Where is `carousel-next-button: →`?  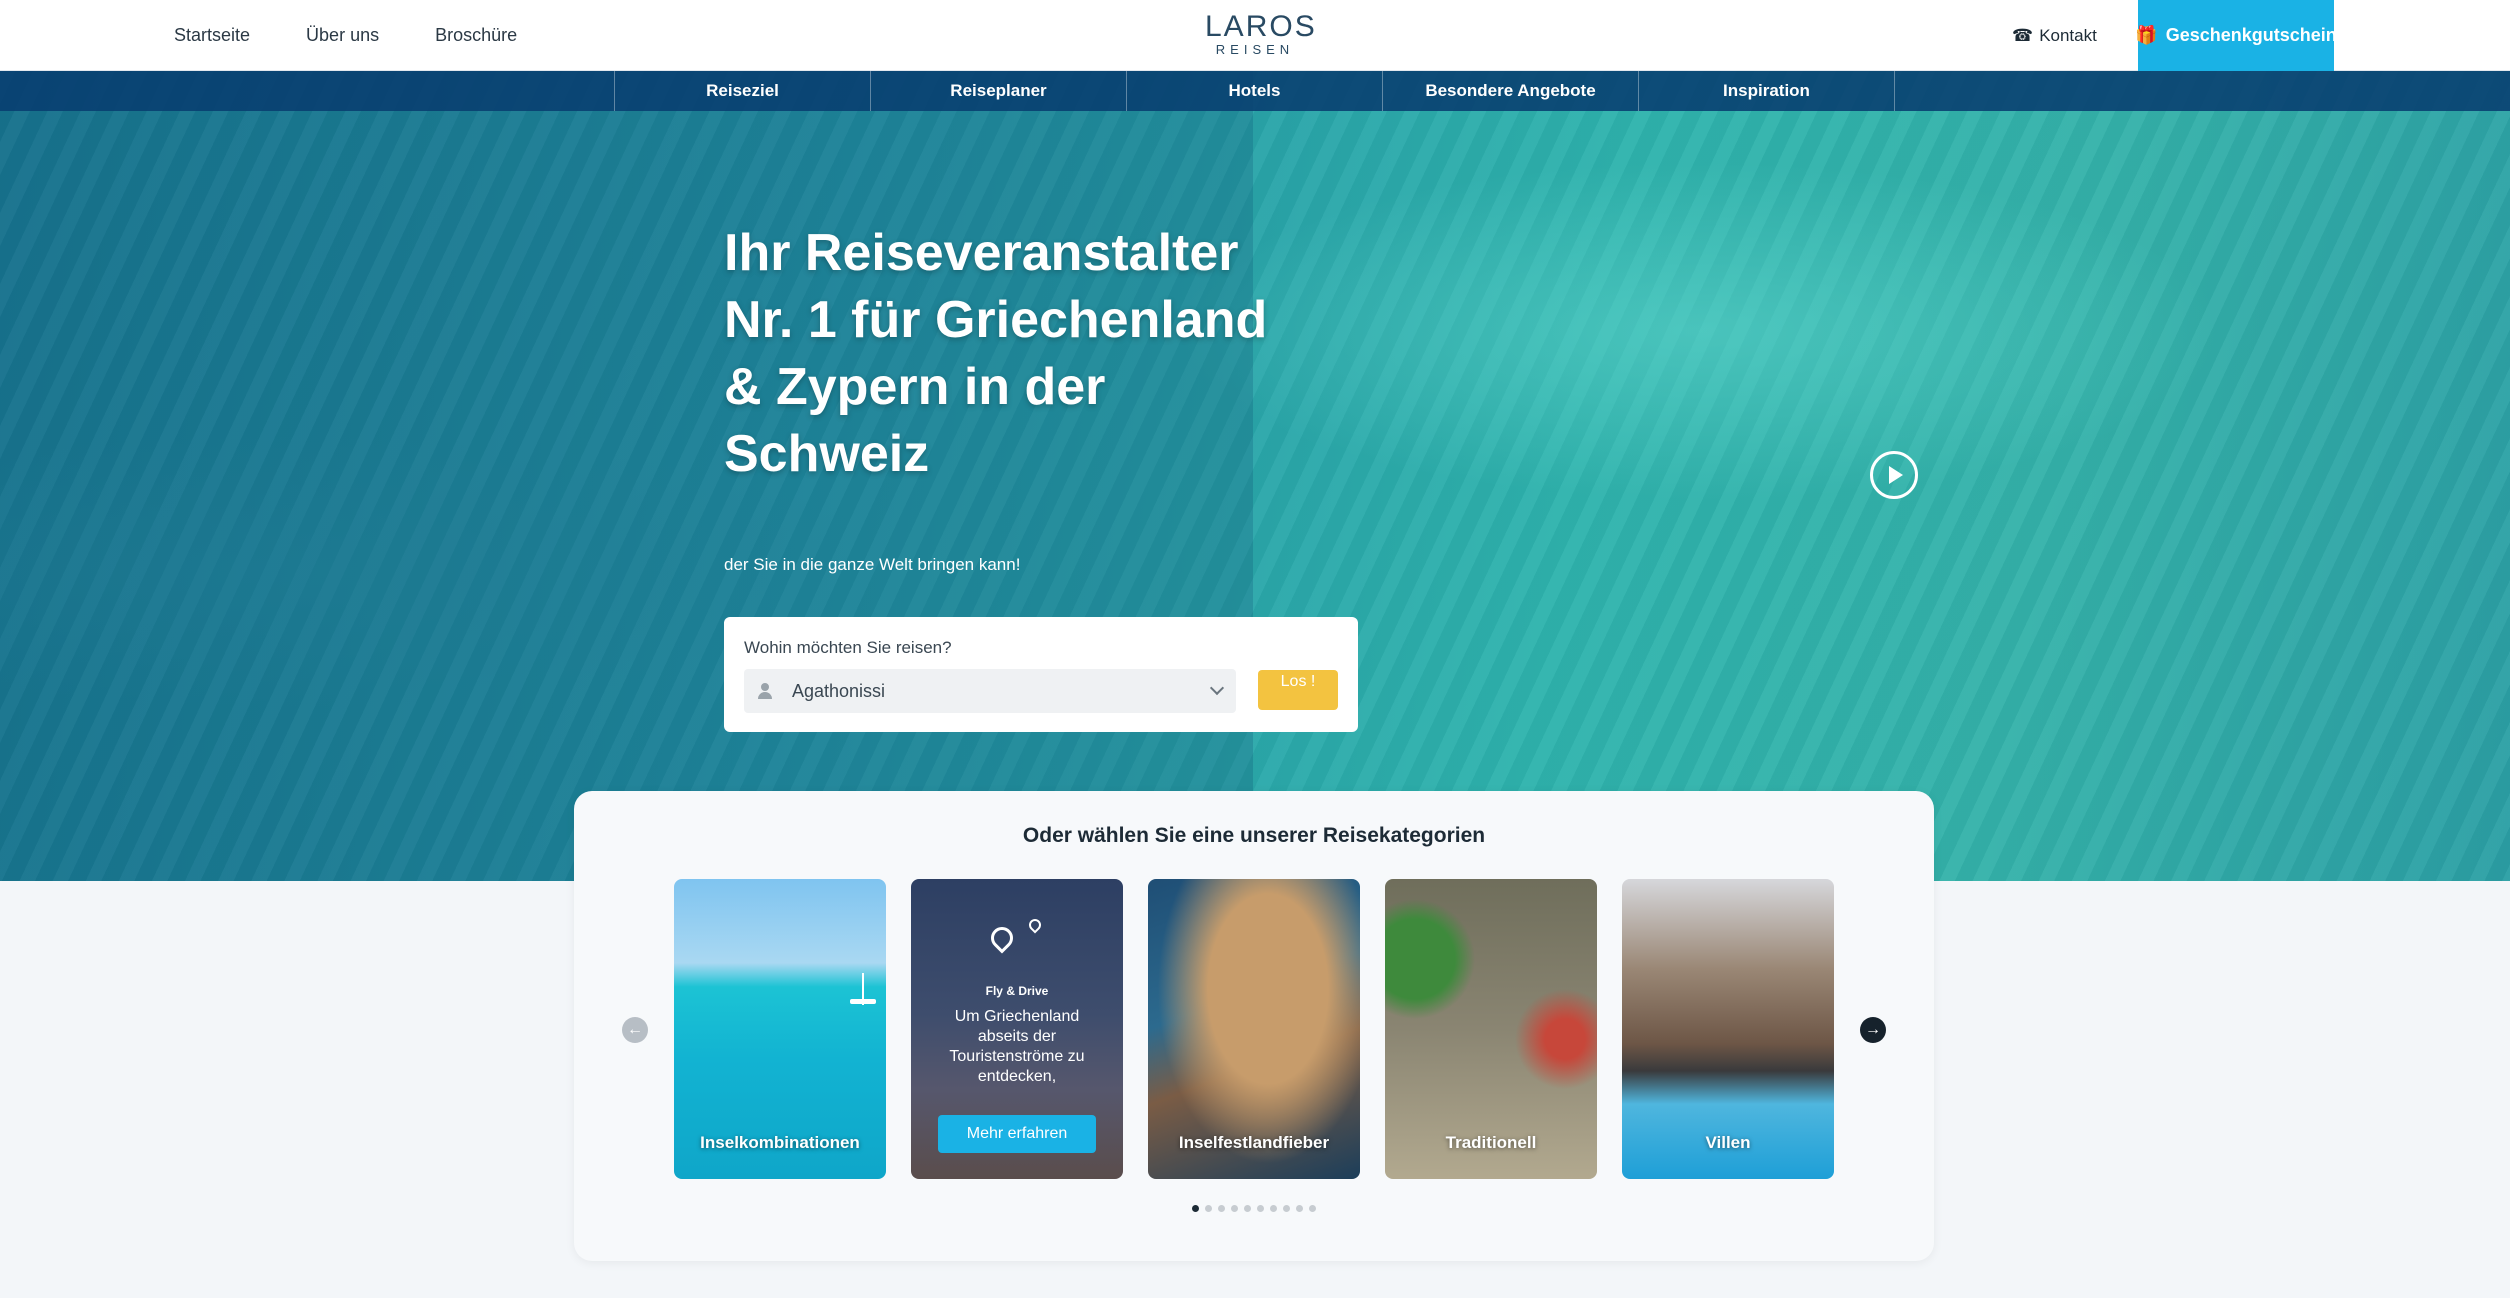 carousel-next-button: → is located at coordinates (1873, 1030).